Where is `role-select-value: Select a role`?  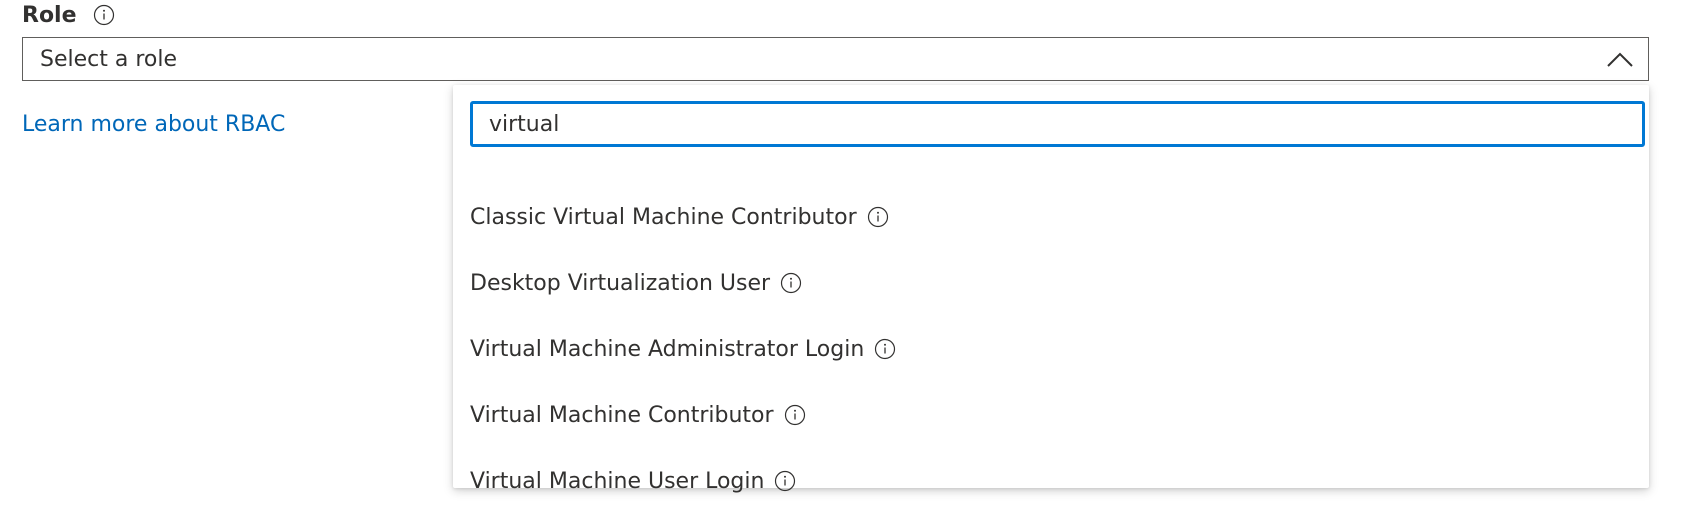 role-select-value: Select a role is located at coordinates (109, 59).